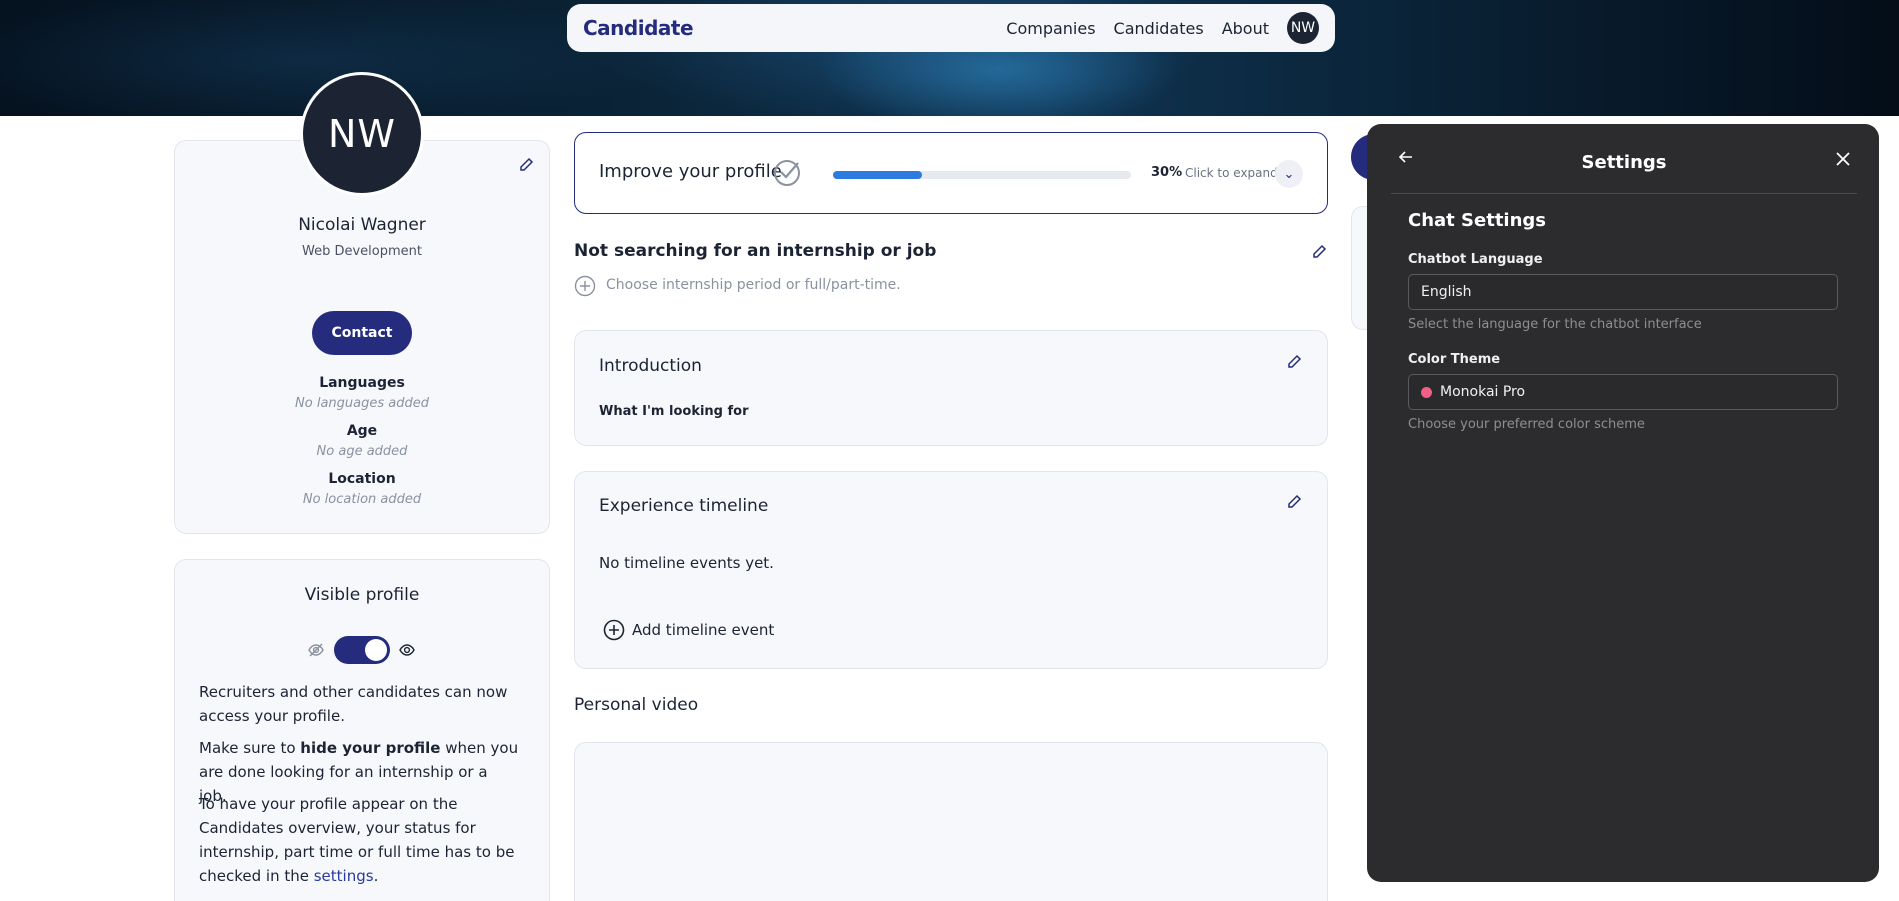  What do you see at coordinates (614, 630) in the screenshot?
I see `add-timeline-icon` at bounding box center [614, 630].